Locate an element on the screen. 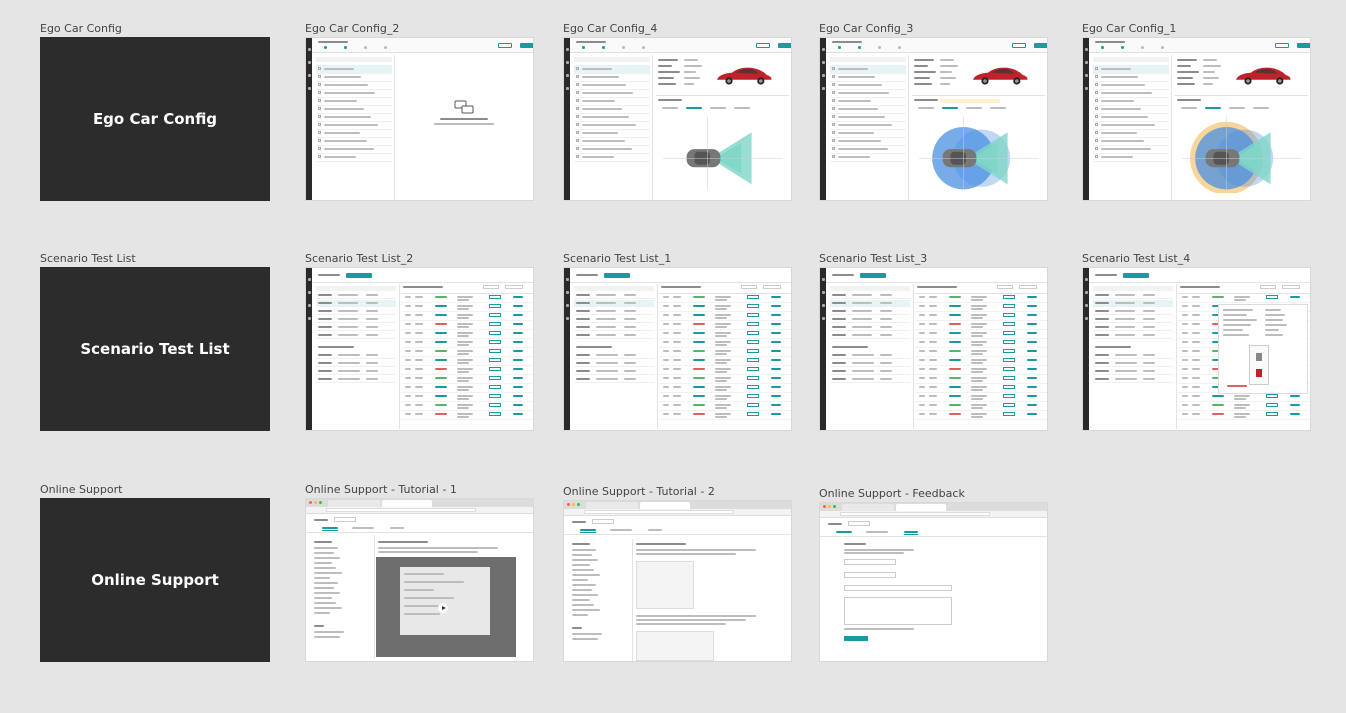  cover-frame: Online Support is located at coordinates (155, 580).